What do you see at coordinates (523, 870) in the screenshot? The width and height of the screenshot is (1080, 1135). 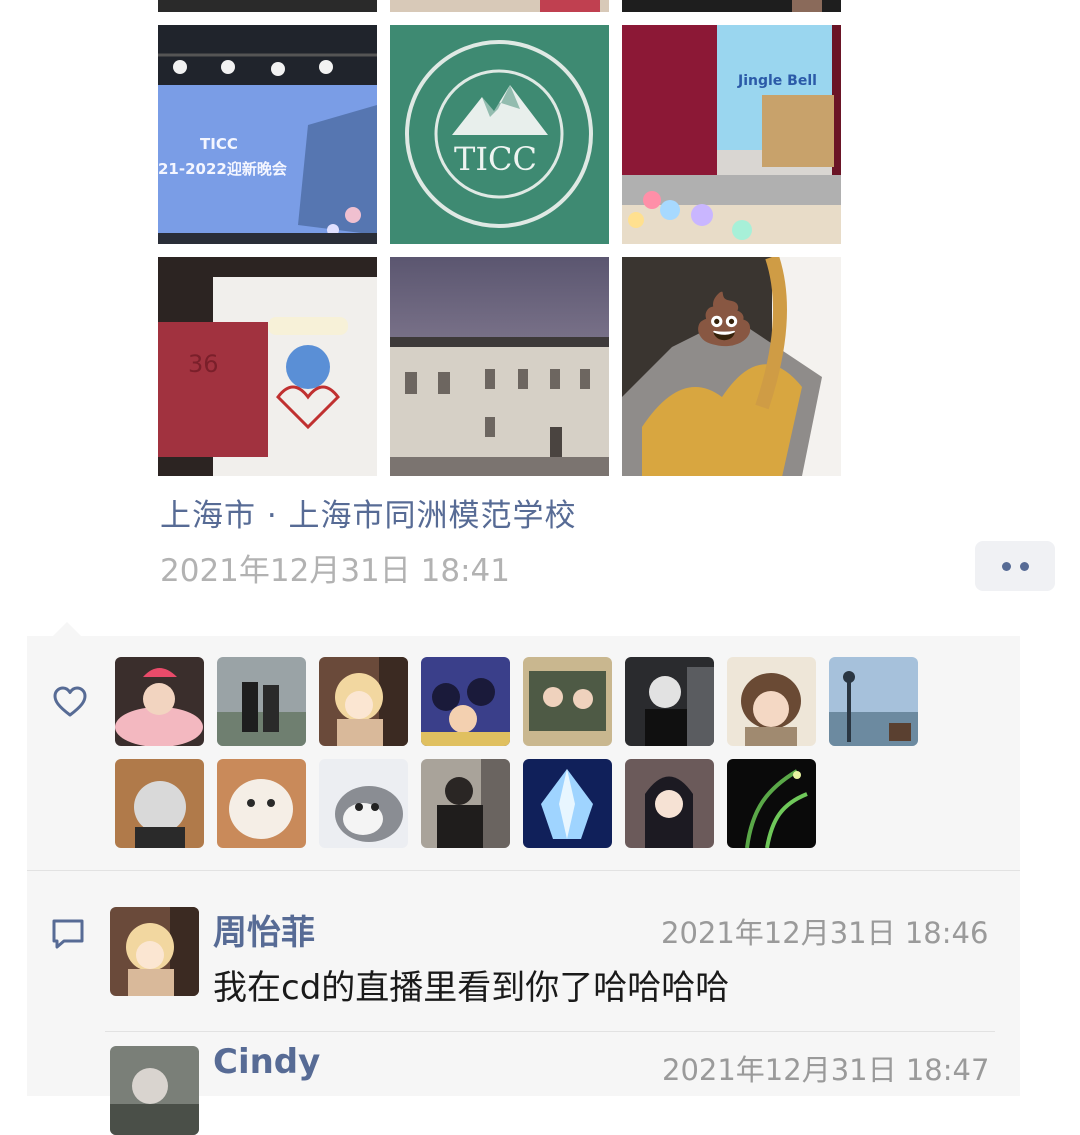 I see `panel-divider` at bounding box center [523, 870].